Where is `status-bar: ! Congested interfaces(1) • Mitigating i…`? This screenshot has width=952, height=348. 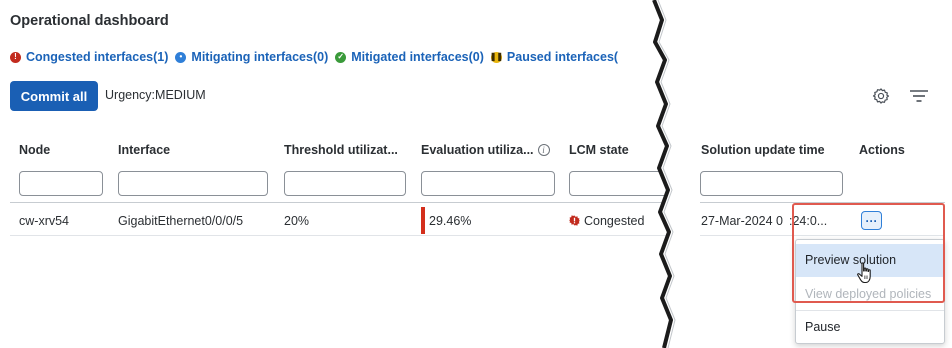
status-bar: ! Congested interfaces(1) • Mitigating i… is located at coordinates (317, 57).